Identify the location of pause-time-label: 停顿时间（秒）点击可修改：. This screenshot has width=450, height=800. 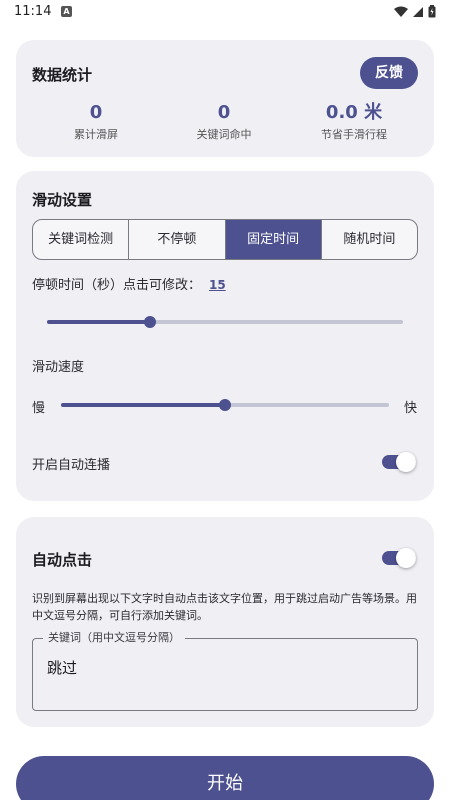
(117, 285).